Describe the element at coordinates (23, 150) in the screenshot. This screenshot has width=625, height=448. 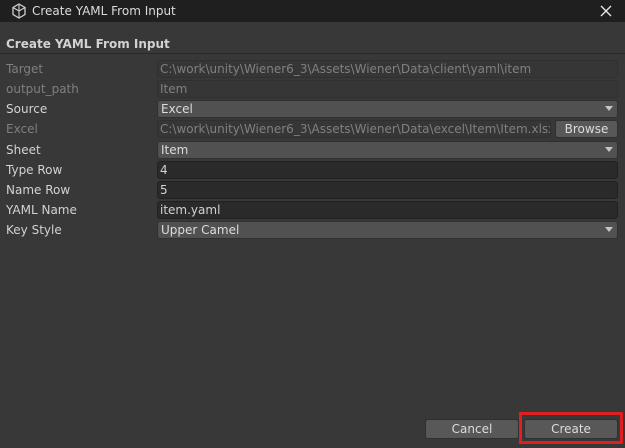
I see `sheet-label: Sheet` at that location.